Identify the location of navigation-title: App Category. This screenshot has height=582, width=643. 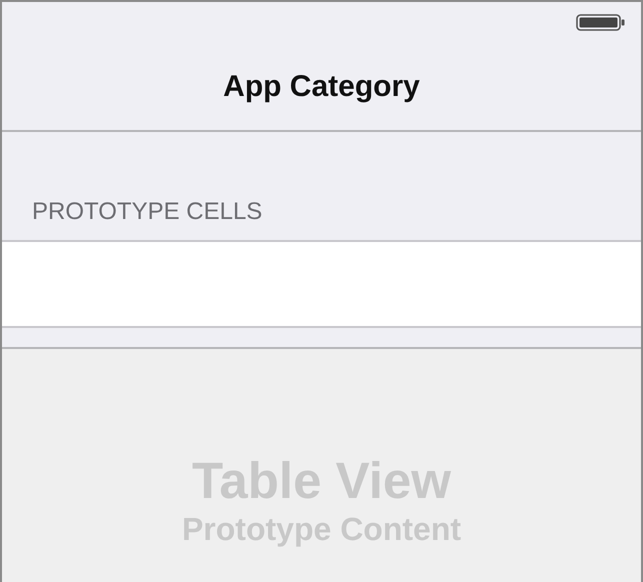
(321, 87).